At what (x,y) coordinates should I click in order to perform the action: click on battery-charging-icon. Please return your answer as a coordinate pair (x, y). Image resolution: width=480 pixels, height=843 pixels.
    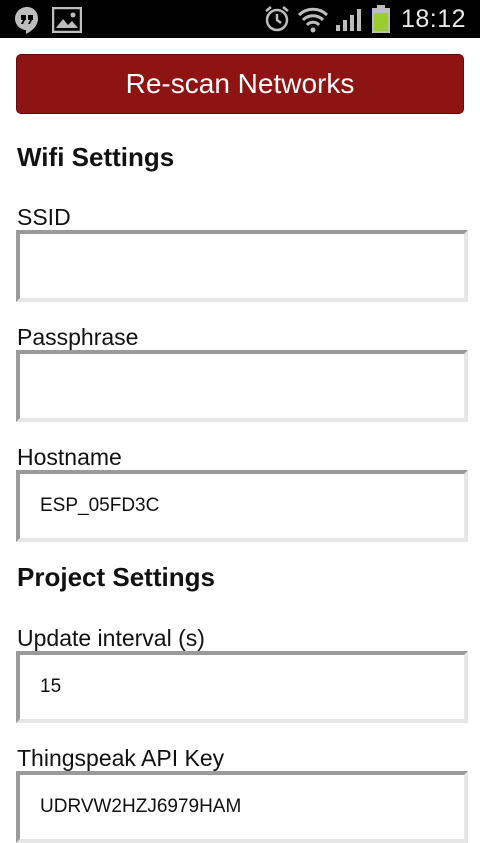
    Looking at the image, I should click on (380, 19).